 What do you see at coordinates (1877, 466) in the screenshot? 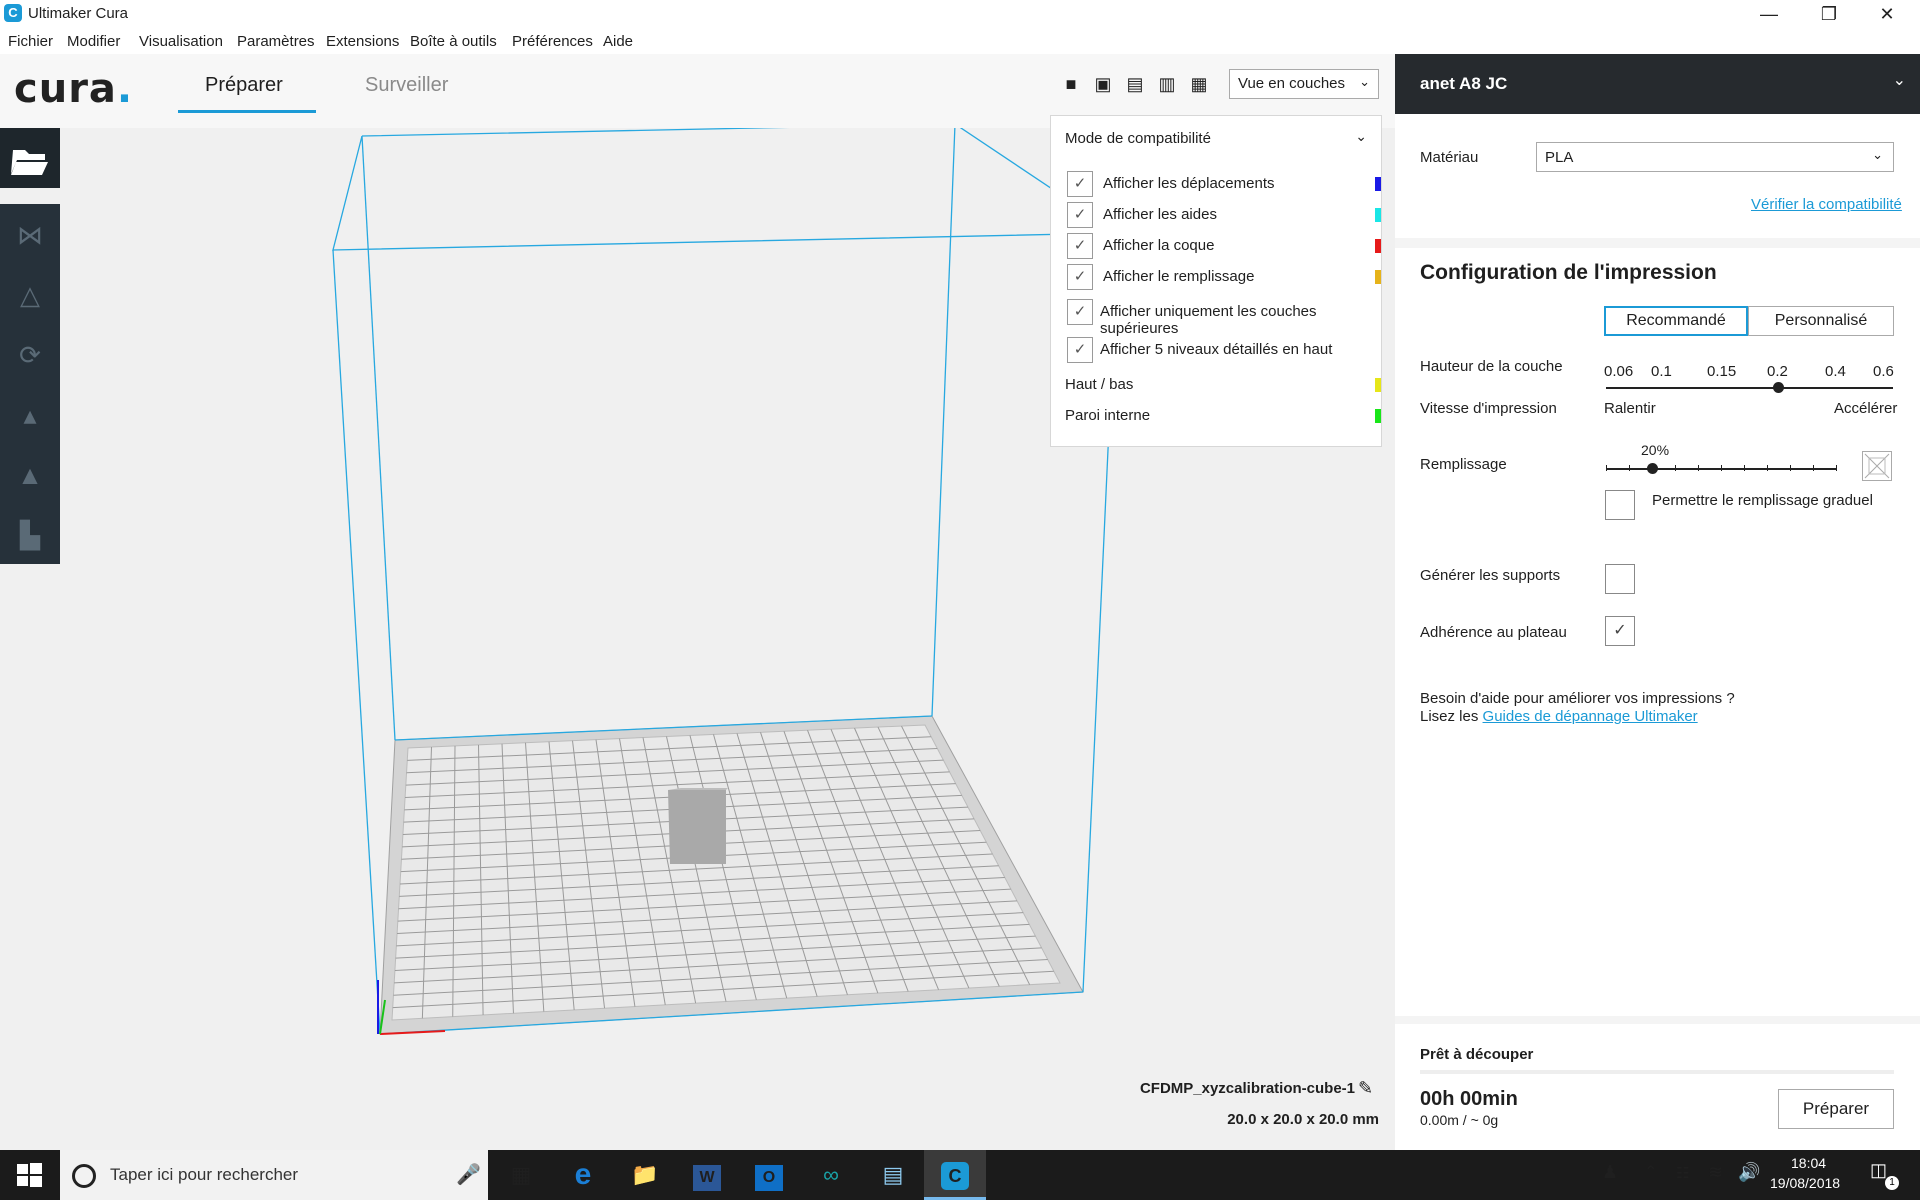
I see `infill-pattern-icon` at bounding box center [1877, 466].